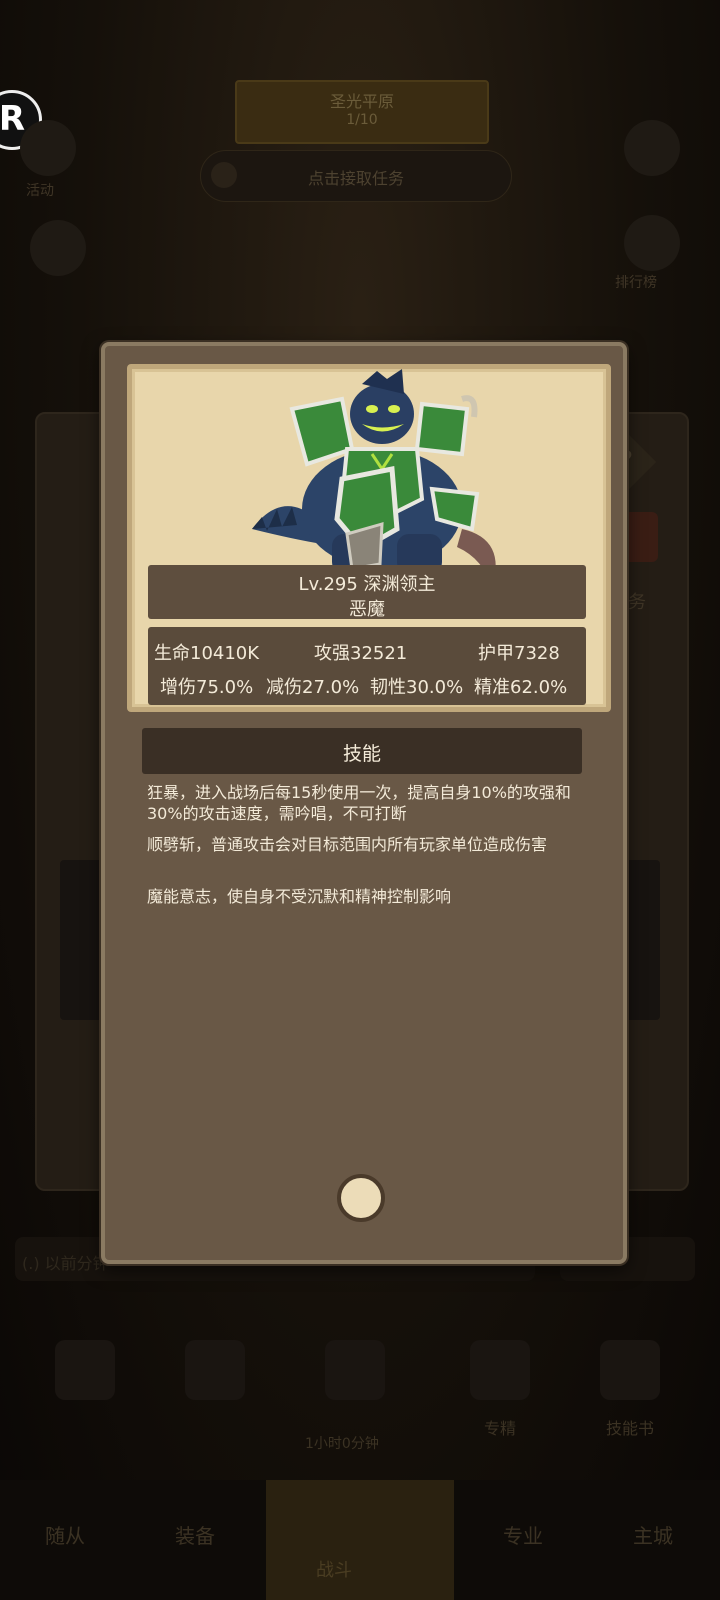 This screenshot has width=720, height=1600. I want to click on skill-description: 魔能意志，使自身不受沉默和精神控制影响, so click(299, 896).